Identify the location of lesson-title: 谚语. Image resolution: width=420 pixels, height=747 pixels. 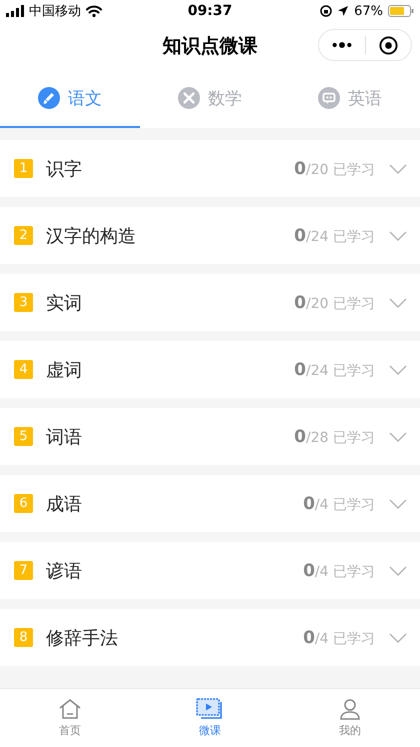
(64, 571).